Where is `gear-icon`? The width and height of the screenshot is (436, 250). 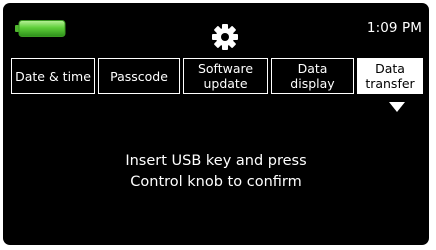 gear-icon is located at coordinates (225, 37).